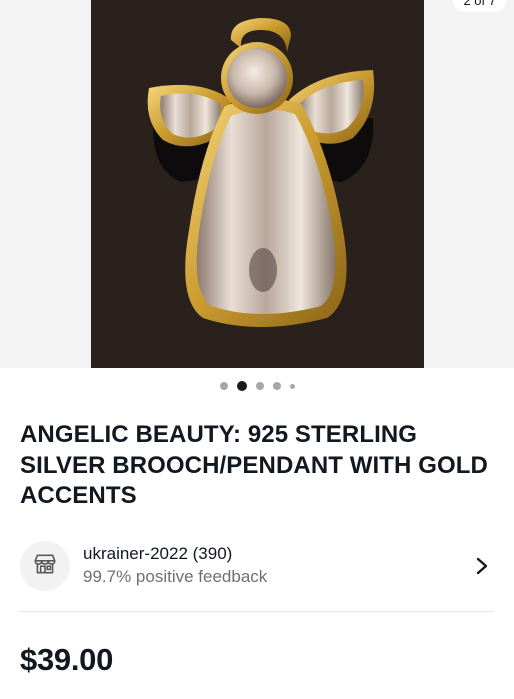 The image size is (514, 699). I want to click on divider, so click(257, 611).